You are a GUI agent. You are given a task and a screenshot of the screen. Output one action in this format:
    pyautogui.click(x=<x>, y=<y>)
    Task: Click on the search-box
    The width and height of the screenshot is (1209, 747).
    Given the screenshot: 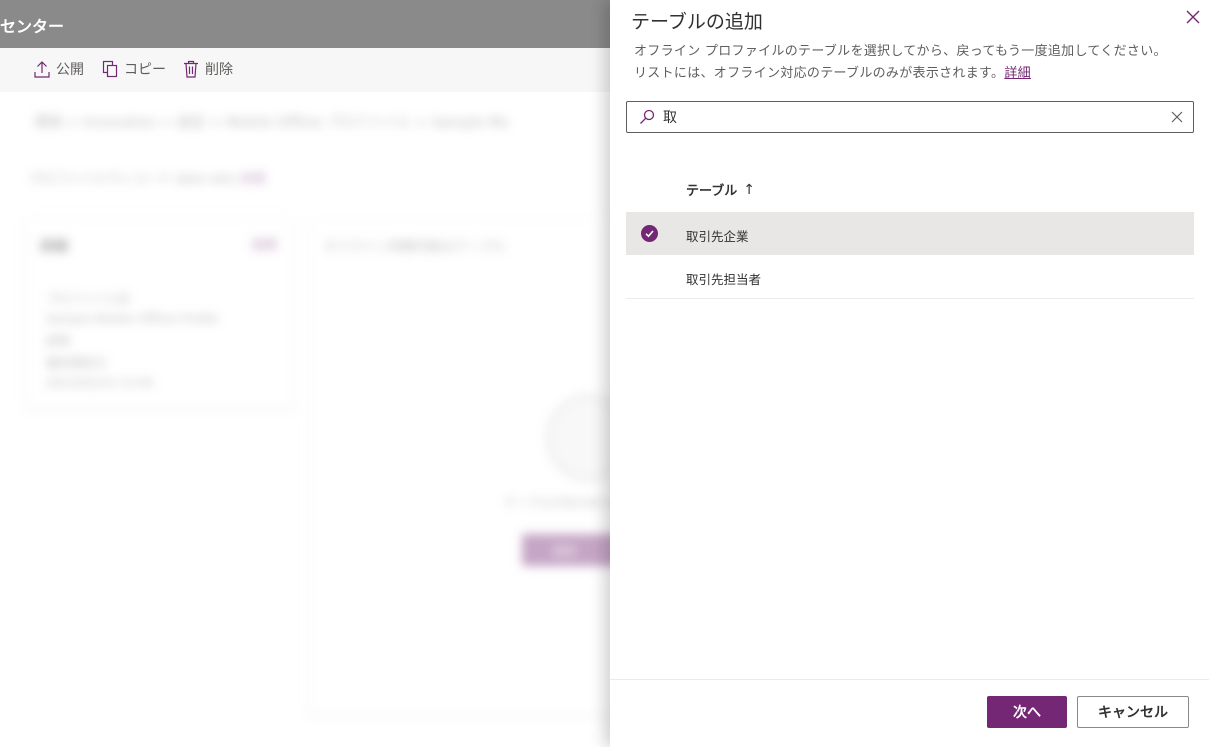 What is the action you would take?
    pyautogui.click(x=910, y=117)
    